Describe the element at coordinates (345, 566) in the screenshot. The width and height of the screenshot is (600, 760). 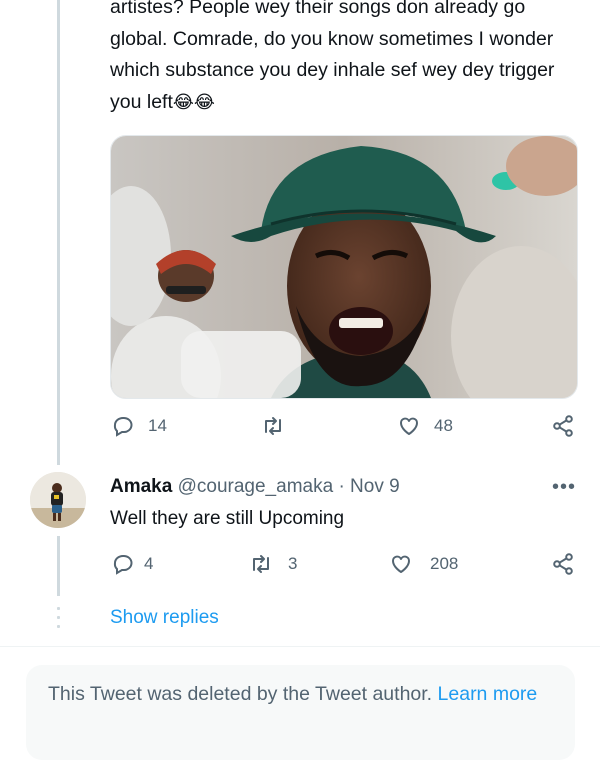
I see `reply-actions: 4 3 208` at that location.